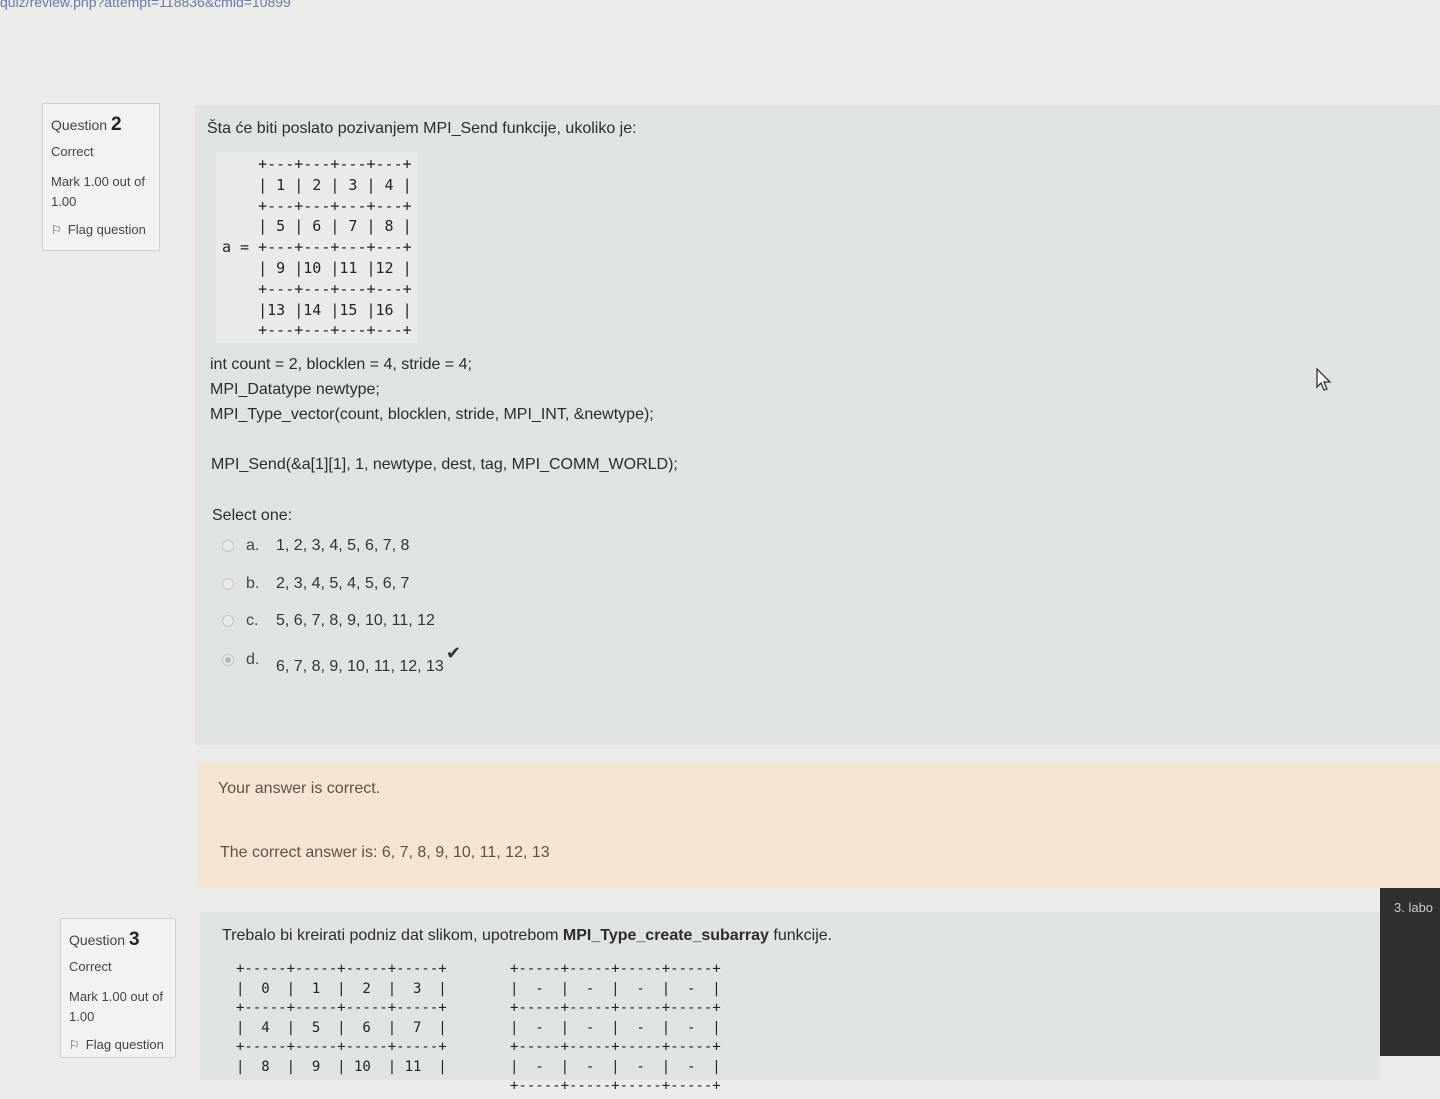 The width and height of the screenshot is (1440, 1099). Describe the element at coordinates (341, 364) in the screenshot. I see `code-line-1: int count = 2, blocklen = 4, stride = 4;` at that location.